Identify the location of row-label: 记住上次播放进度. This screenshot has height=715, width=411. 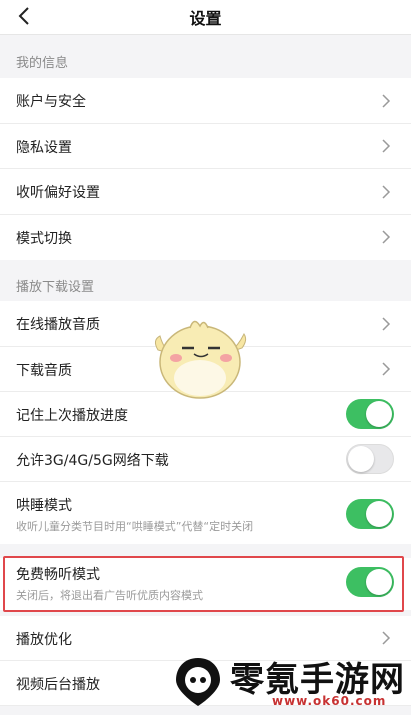
(72, 416).